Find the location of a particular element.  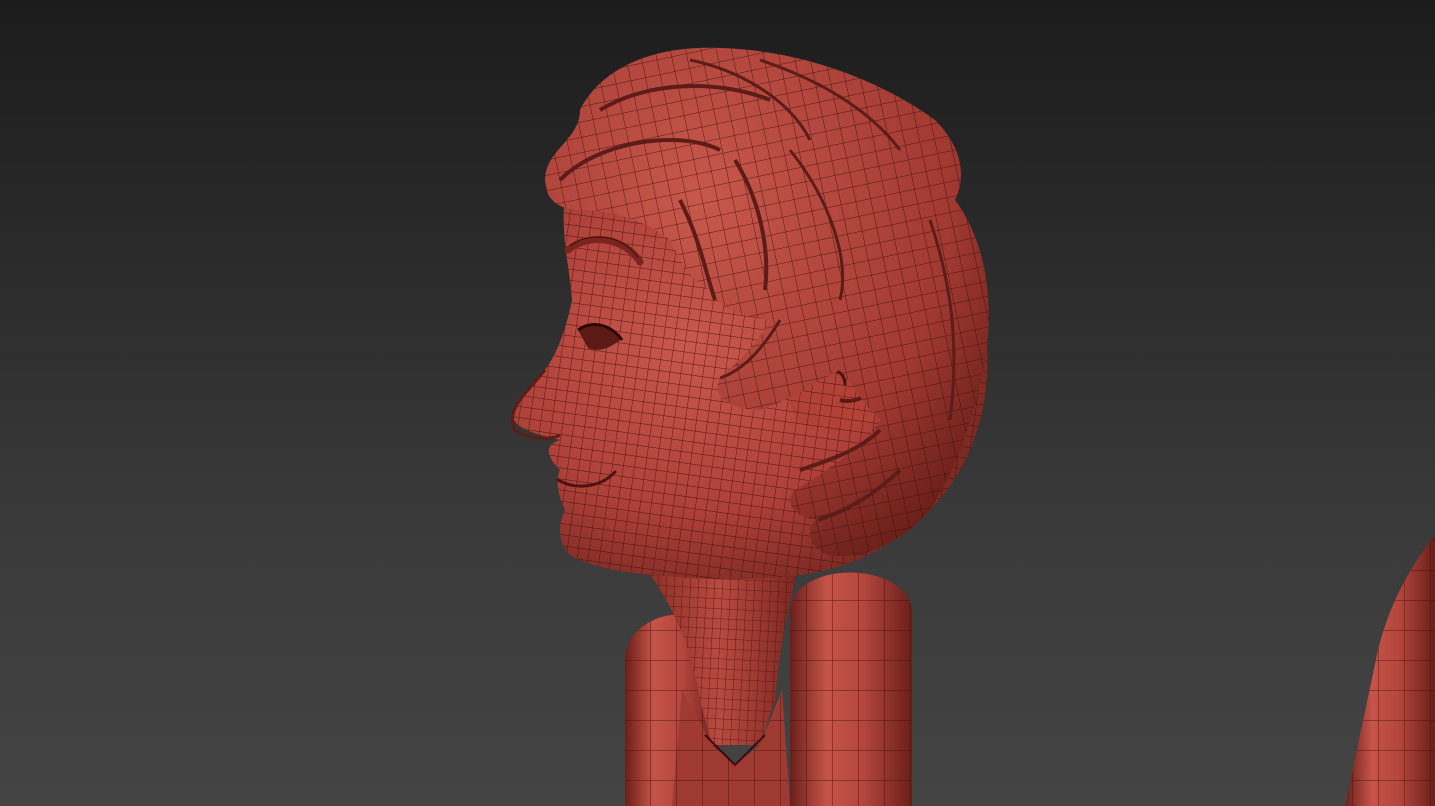

right-shoulder is located at coordinates (851, 689).